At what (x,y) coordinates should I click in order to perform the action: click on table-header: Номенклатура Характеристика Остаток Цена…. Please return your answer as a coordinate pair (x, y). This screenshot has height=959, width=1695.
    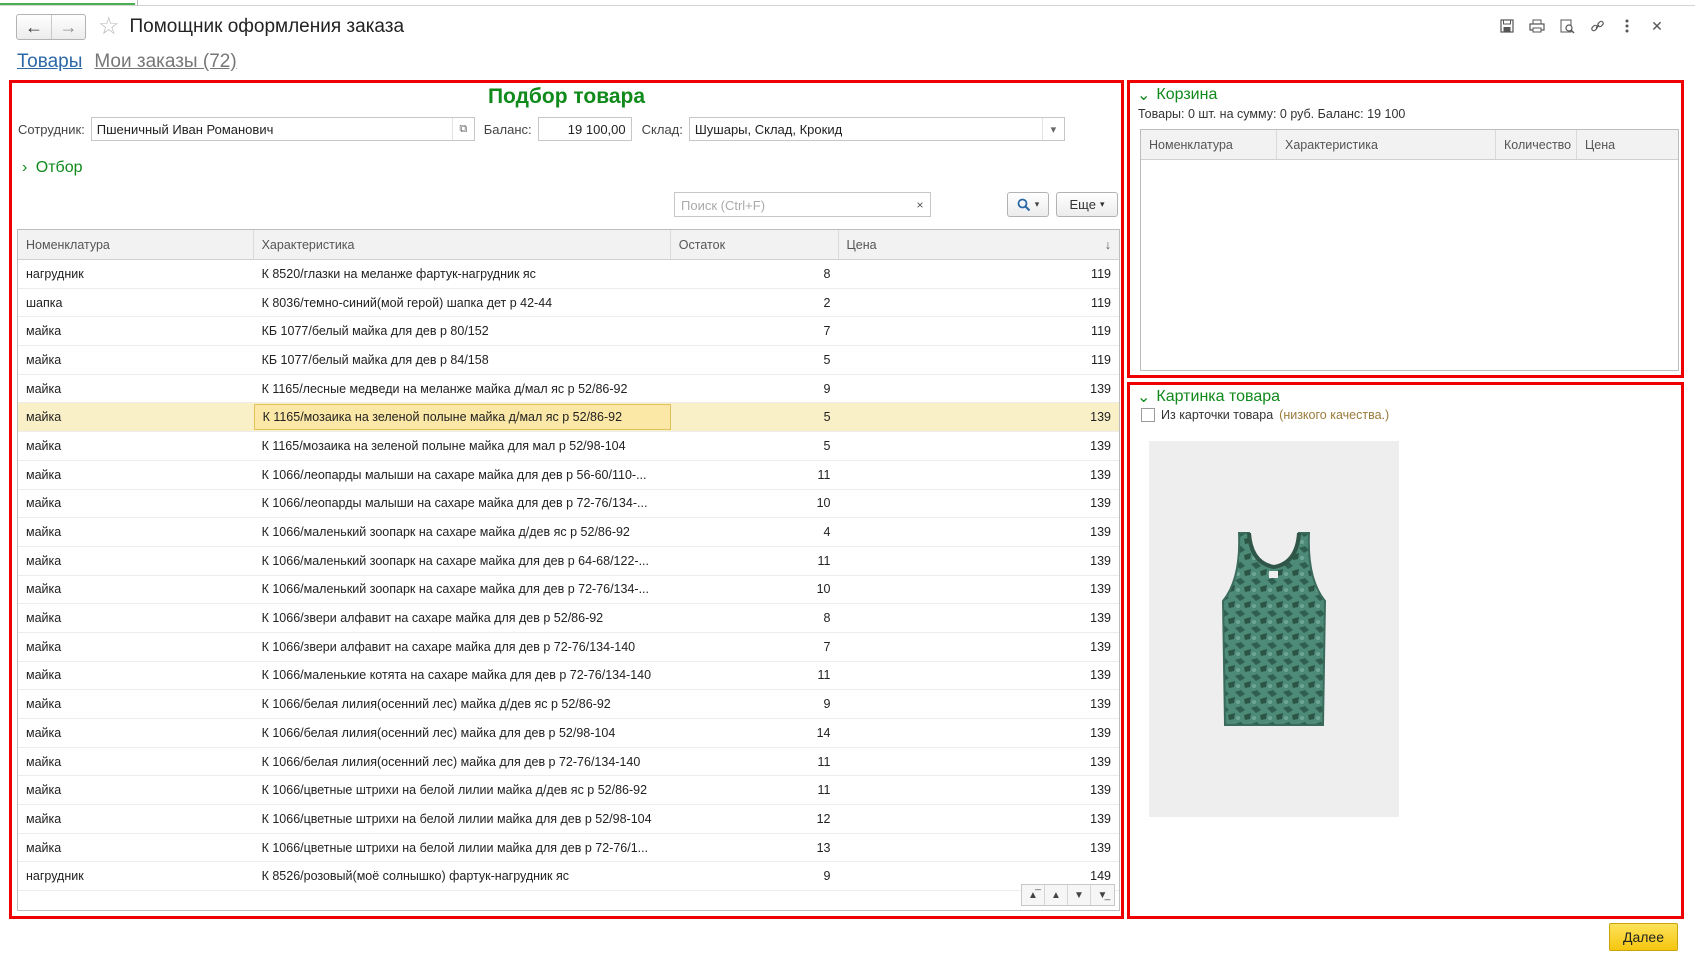
    Looking at the image, I should click on (568, 245).